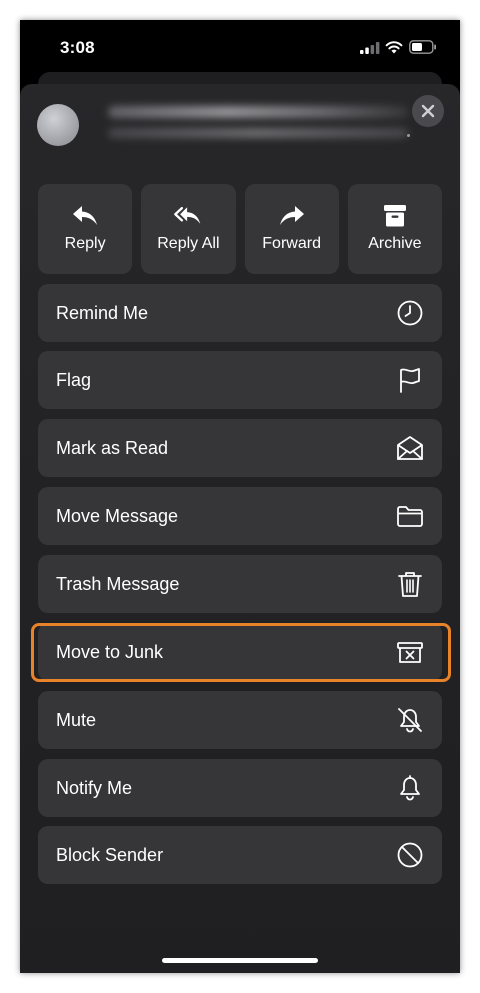  What do you see at coordinates (240, 960) in the screenshot?
I see `home-indicator` at bounding box center [240, 960].